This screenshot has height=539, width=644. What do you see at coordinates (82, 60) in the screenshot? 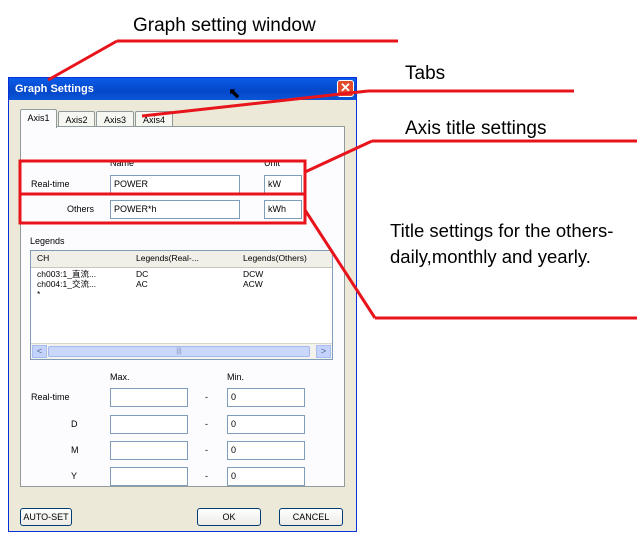
I see `callout-line-window-pointer` at bounding box center [82, 60].